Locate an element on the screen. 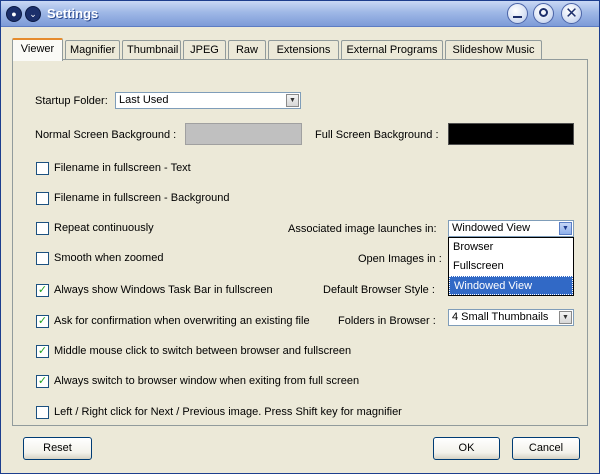  full-bg-swatch is located at coordinates (511, 134).